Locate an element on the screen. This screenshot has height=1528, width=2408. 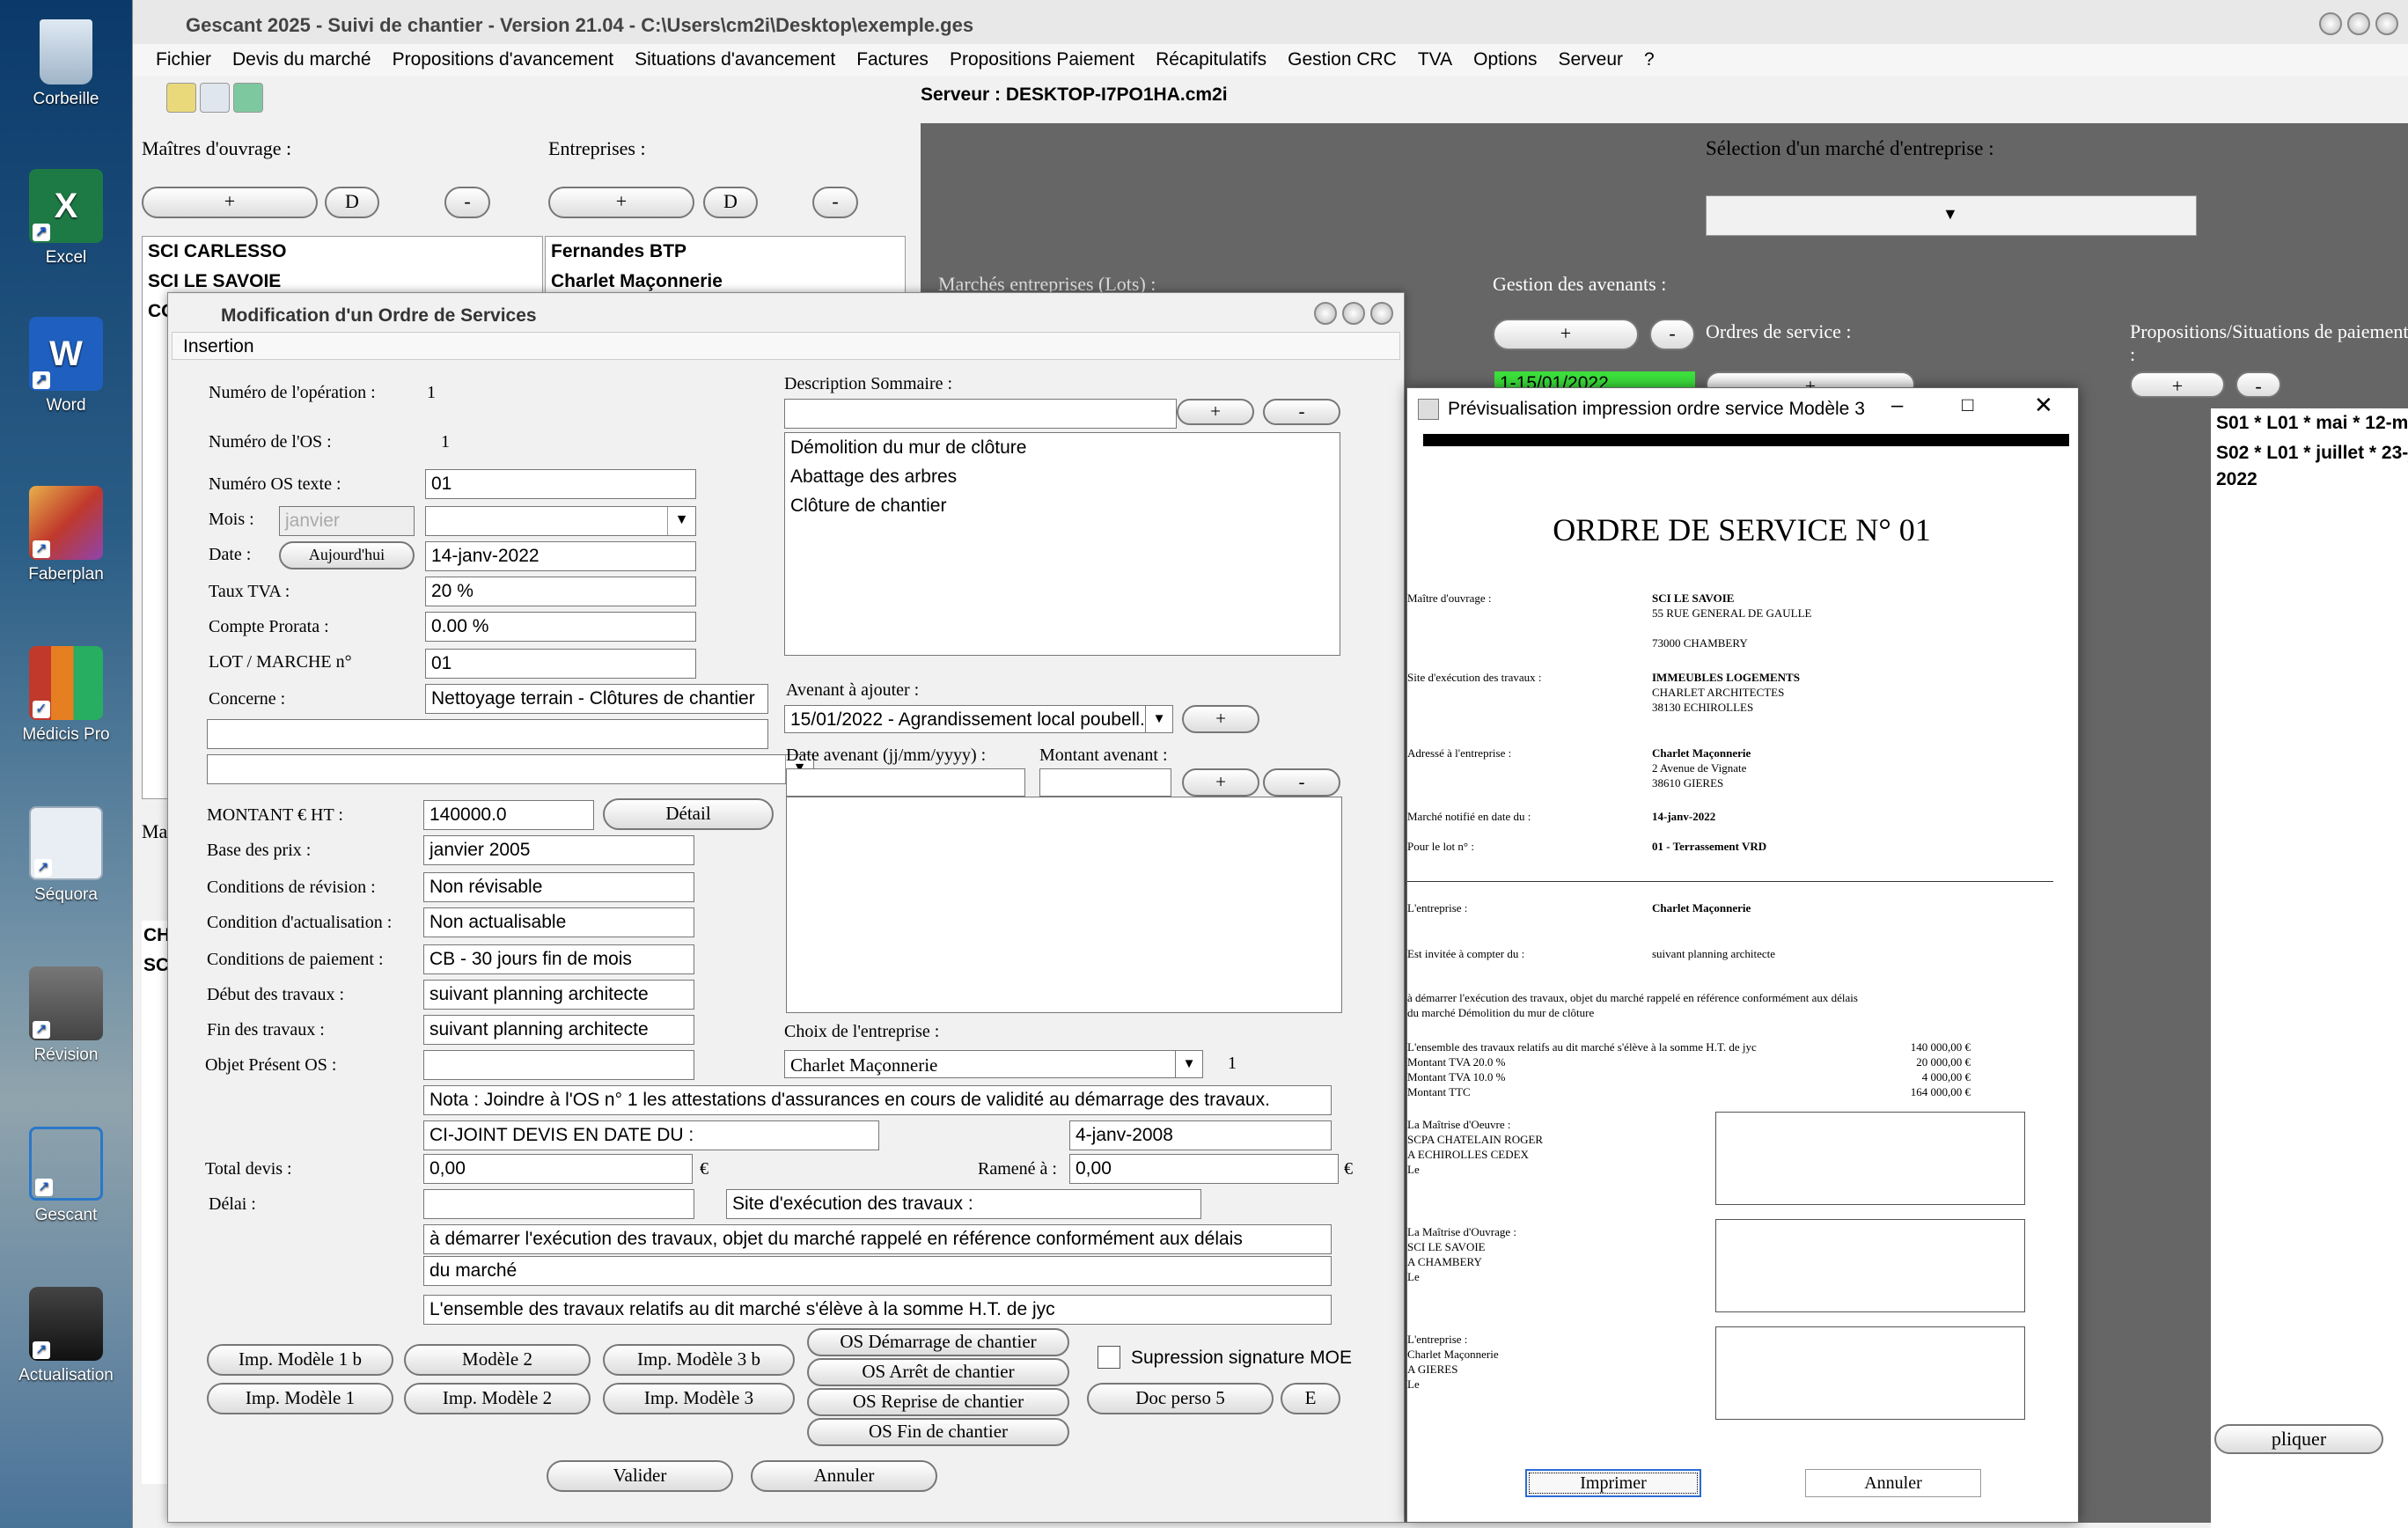
revision-input: Non révisable is located at coordinates (558, 887).